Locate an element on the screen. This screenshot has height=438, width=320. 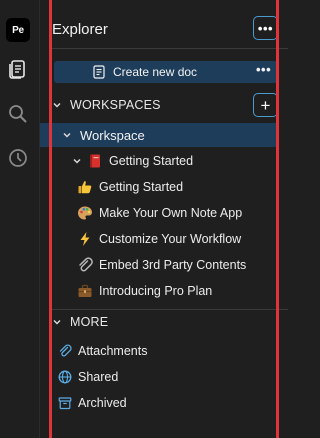
paperclip-icon is located at coordinates (85, 265).